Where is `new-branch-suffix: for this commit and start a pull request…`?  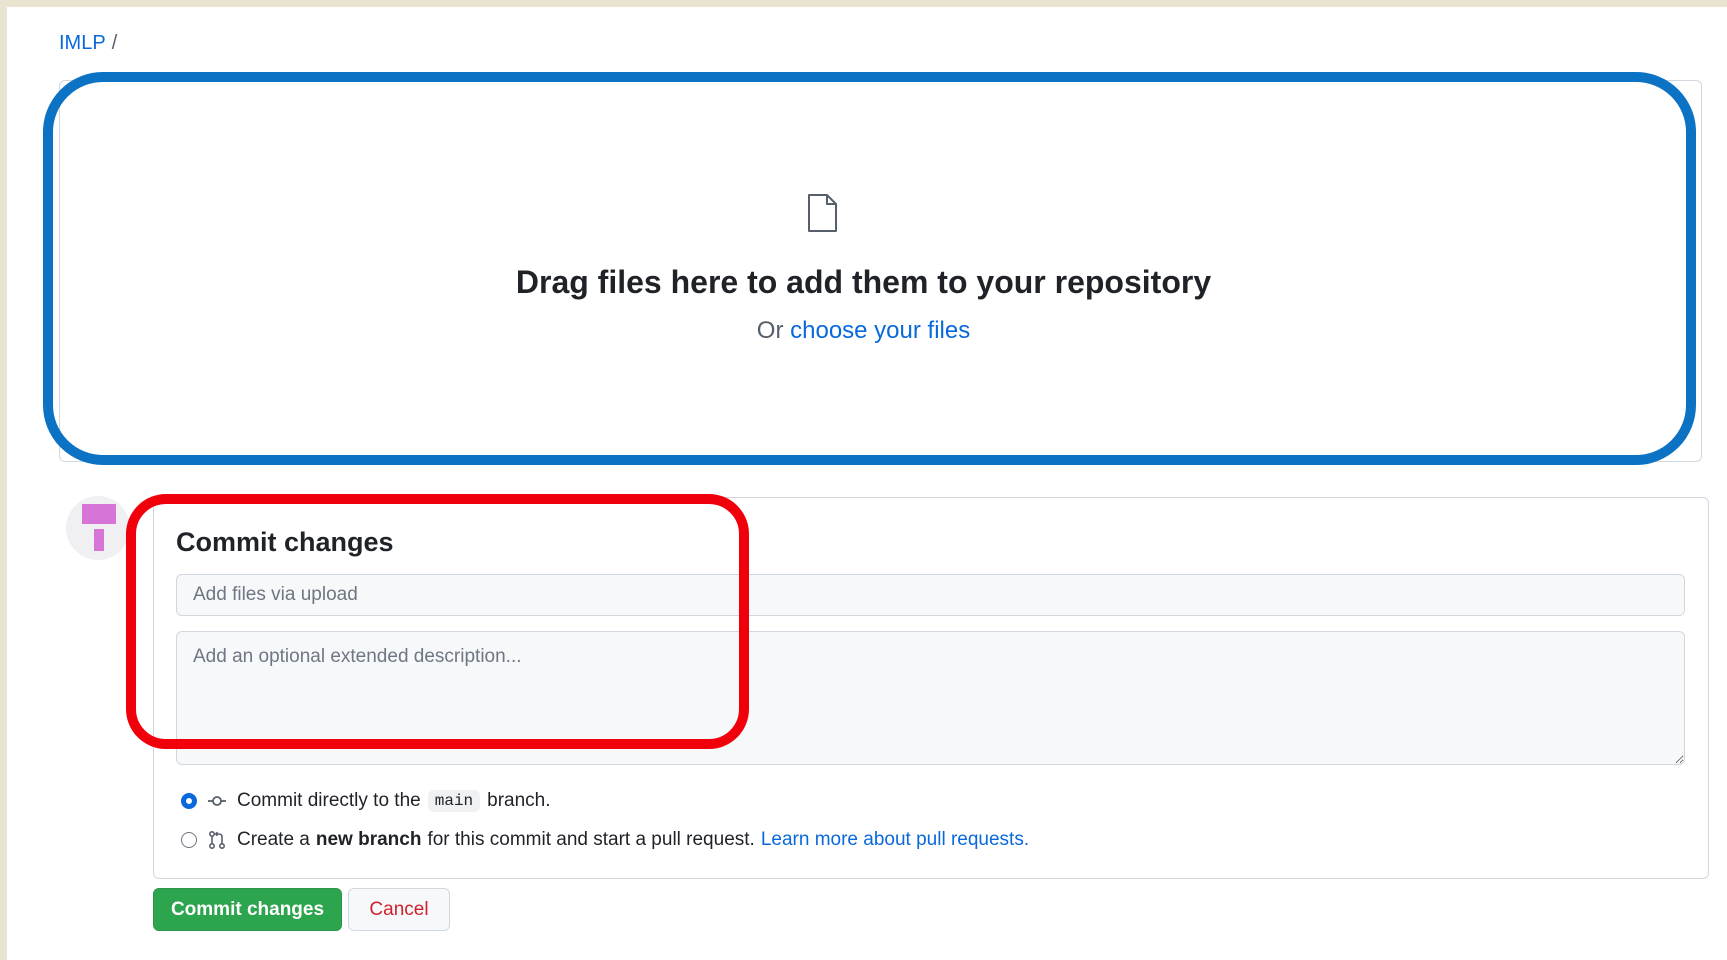
new-branch-suffix: for this commit and start a pull request… is located at coordinates (591, 839).